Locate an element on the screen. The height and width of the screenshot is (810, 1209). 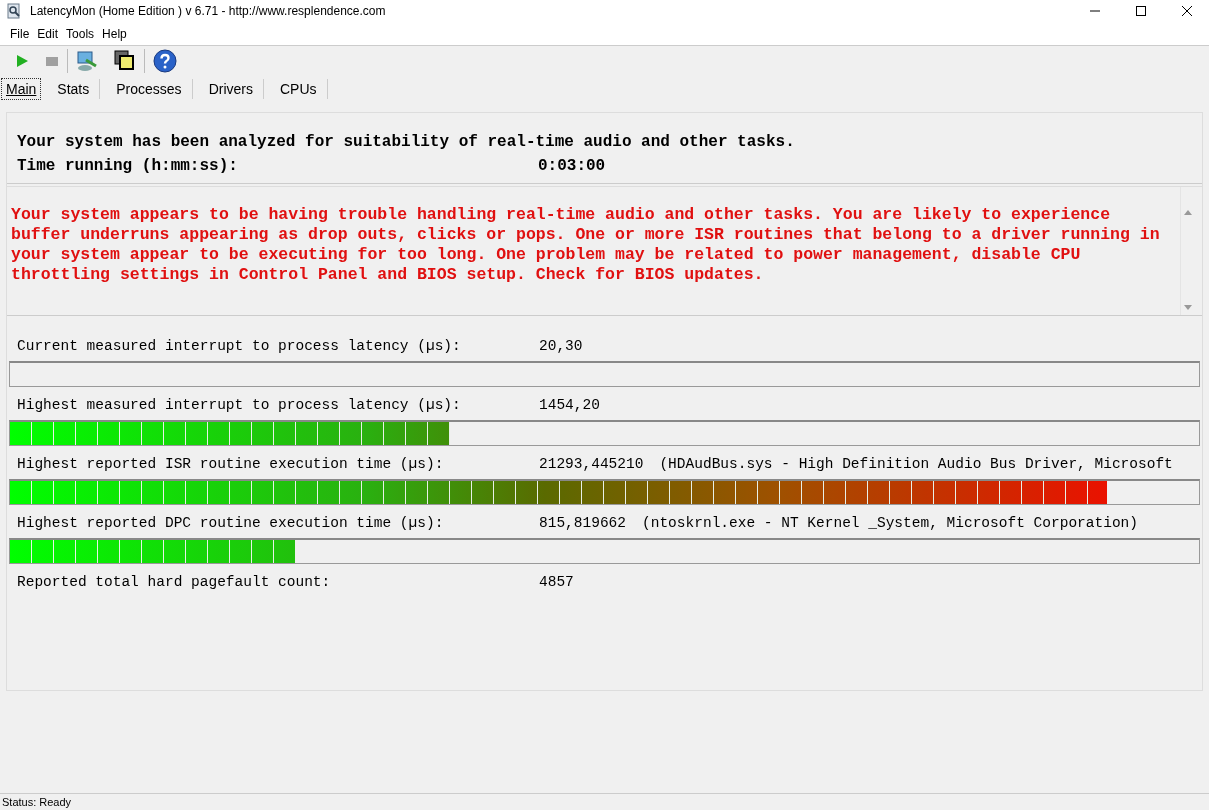
menu-item: File is located at coordinates (20, 33).